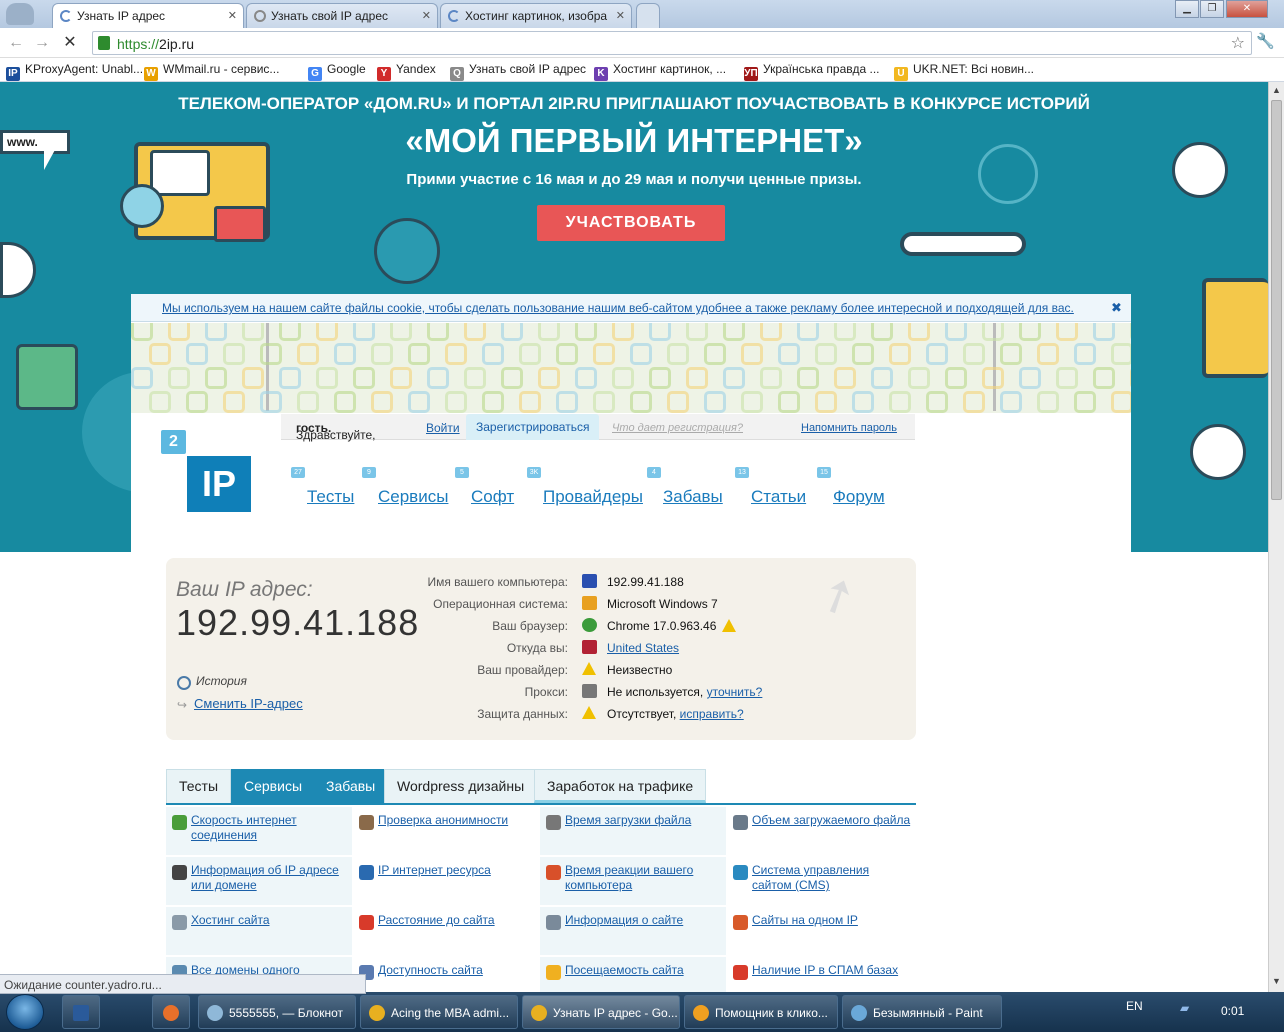  What do you see at coordinates (1276, 981) in the screenshot?
I see `scroll-down-icon: ▼` at bounding box center [1276, 981].